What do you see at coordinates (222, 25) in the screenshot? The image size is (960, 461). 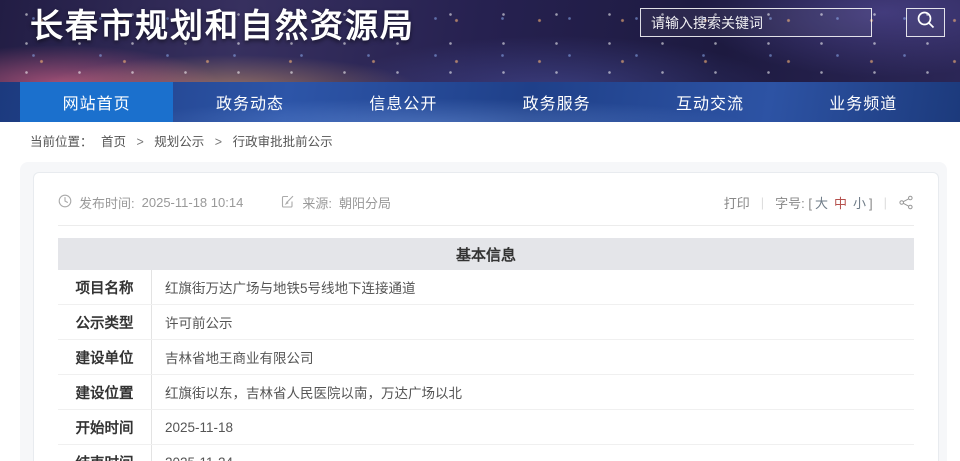 I see `site-title: 长春市规划和自然资源局` at bounding box center [222, 25].